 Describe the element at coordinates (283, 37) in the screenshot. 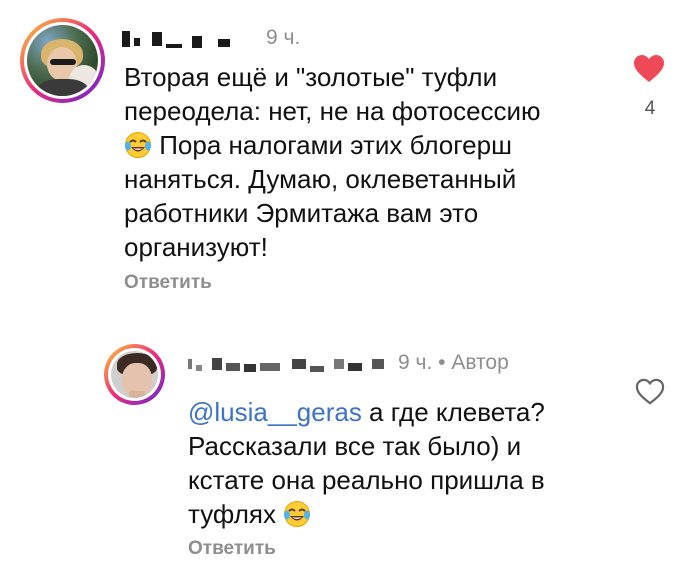

I see `comment-timestamp: 9 ч.` at that location.